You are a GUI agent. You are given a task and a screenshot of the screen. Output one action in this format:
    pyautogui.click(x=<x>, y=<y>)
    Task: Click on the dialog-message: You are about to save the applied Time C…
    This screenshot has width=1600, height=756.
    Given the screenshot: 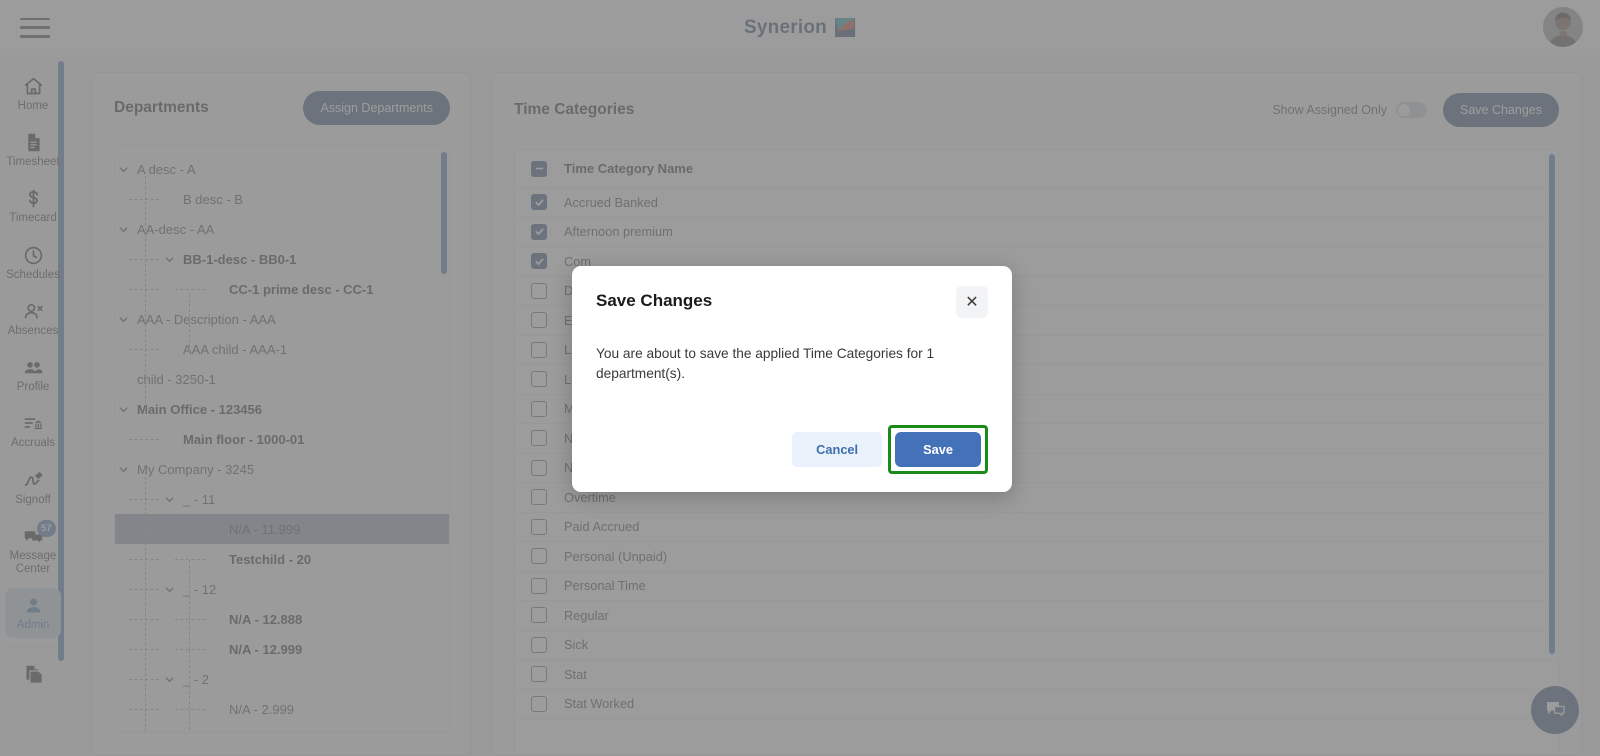 What is the action you would take?
    pyautogui.click(x=765, y=364)
    